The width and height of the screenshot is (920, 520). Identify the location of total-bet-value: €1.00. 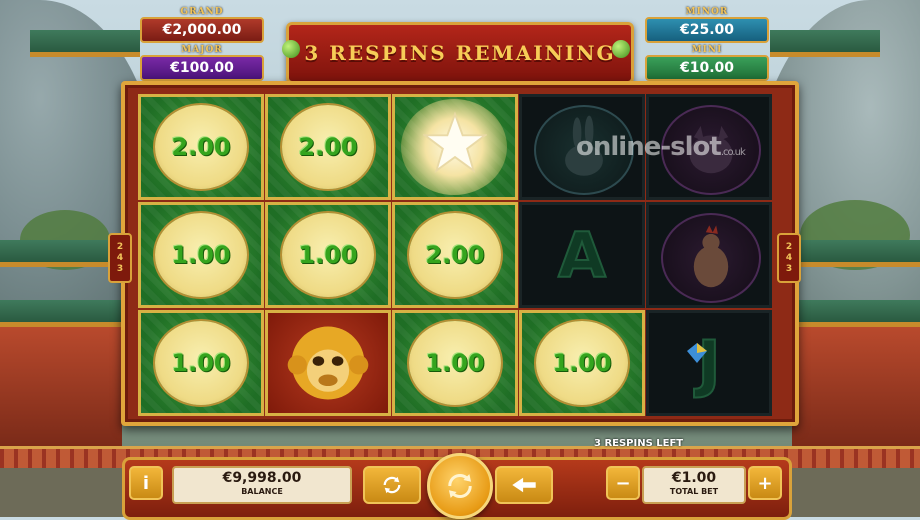
(694, 478).